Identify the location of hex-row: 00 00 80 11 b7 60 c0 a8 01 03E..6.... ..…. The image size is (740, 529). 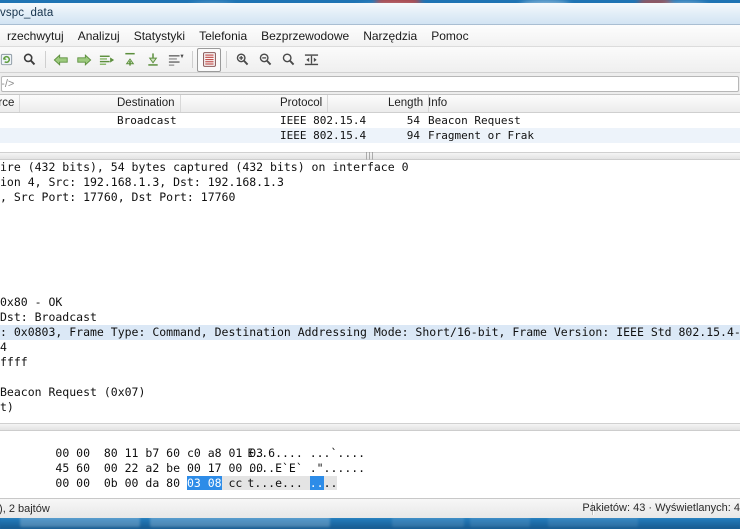
(370, 445).